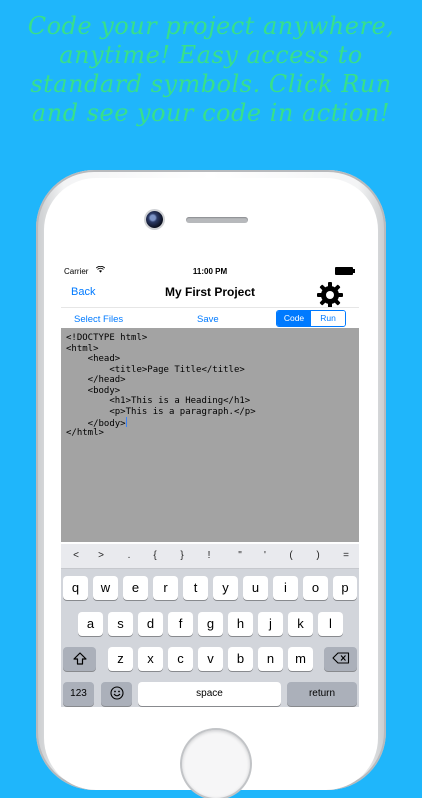  I want to click on symbol-key: ), so click(318, 555).